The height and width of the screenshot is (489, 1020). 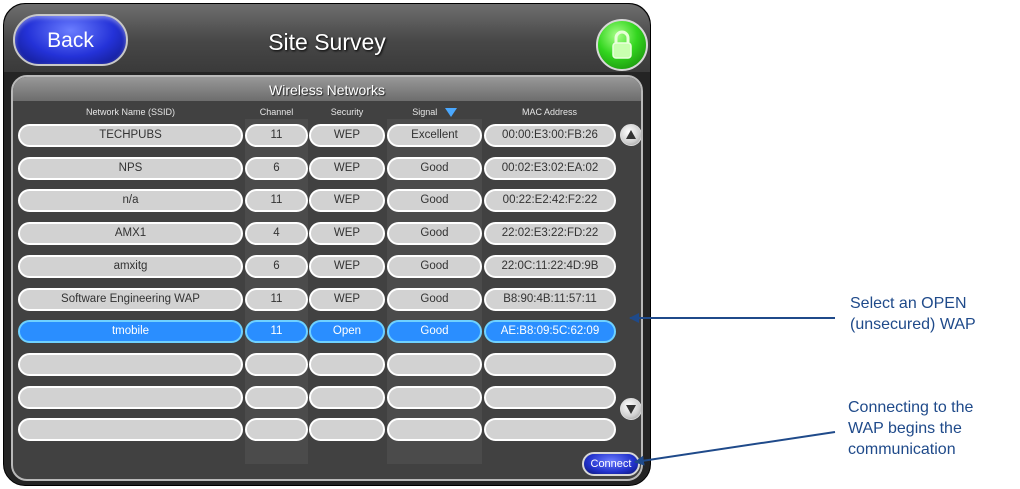 What do you see at coordinates (902, 449) in the screenshot?
I see `annotation-line: communication` at bounding box center [902, 449].